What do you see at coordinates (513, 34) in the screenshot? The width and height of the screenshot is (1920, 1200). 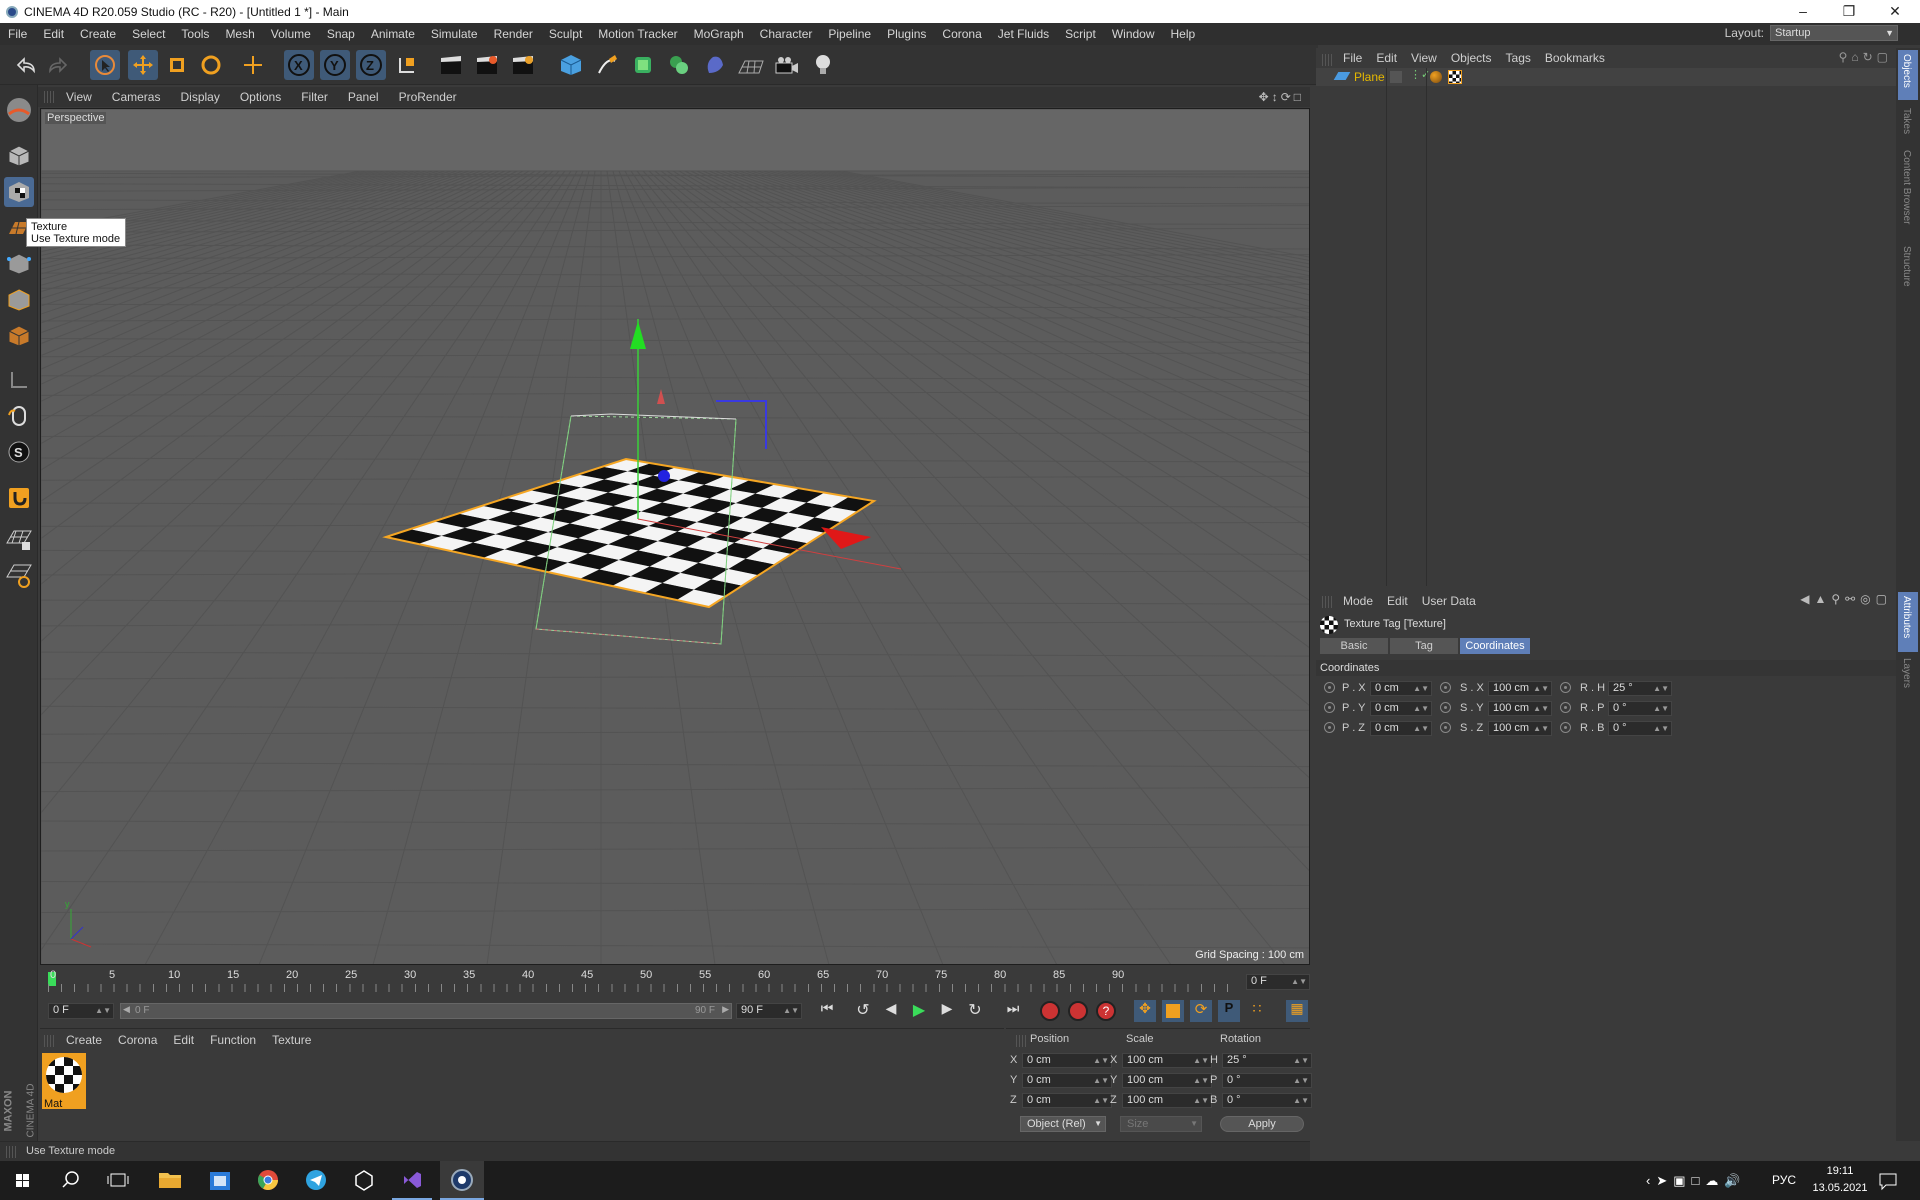 I see `menu-render: Render` at bounding box center [513, 34].